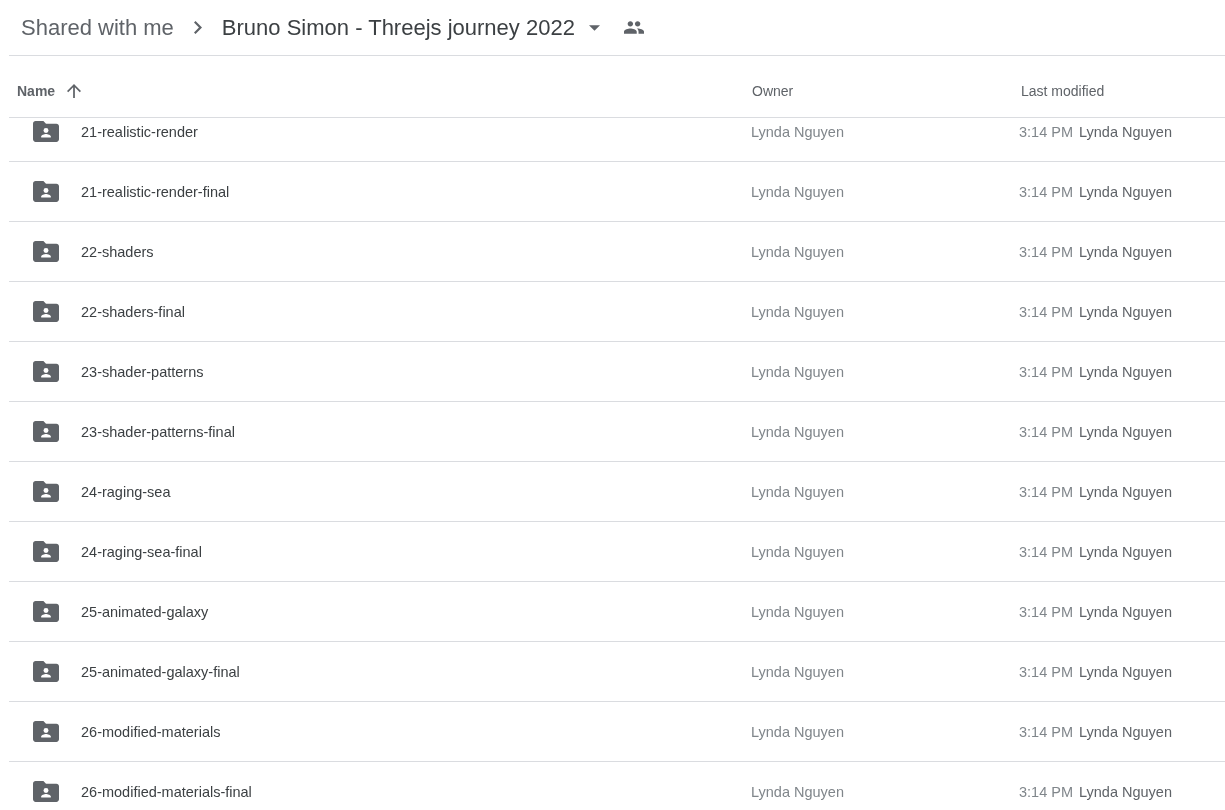  What do you see at coordinates (97, 27) in the screenshot?
I see `breadcrumb-link: Shared with me` at bounding box center [97, 27].